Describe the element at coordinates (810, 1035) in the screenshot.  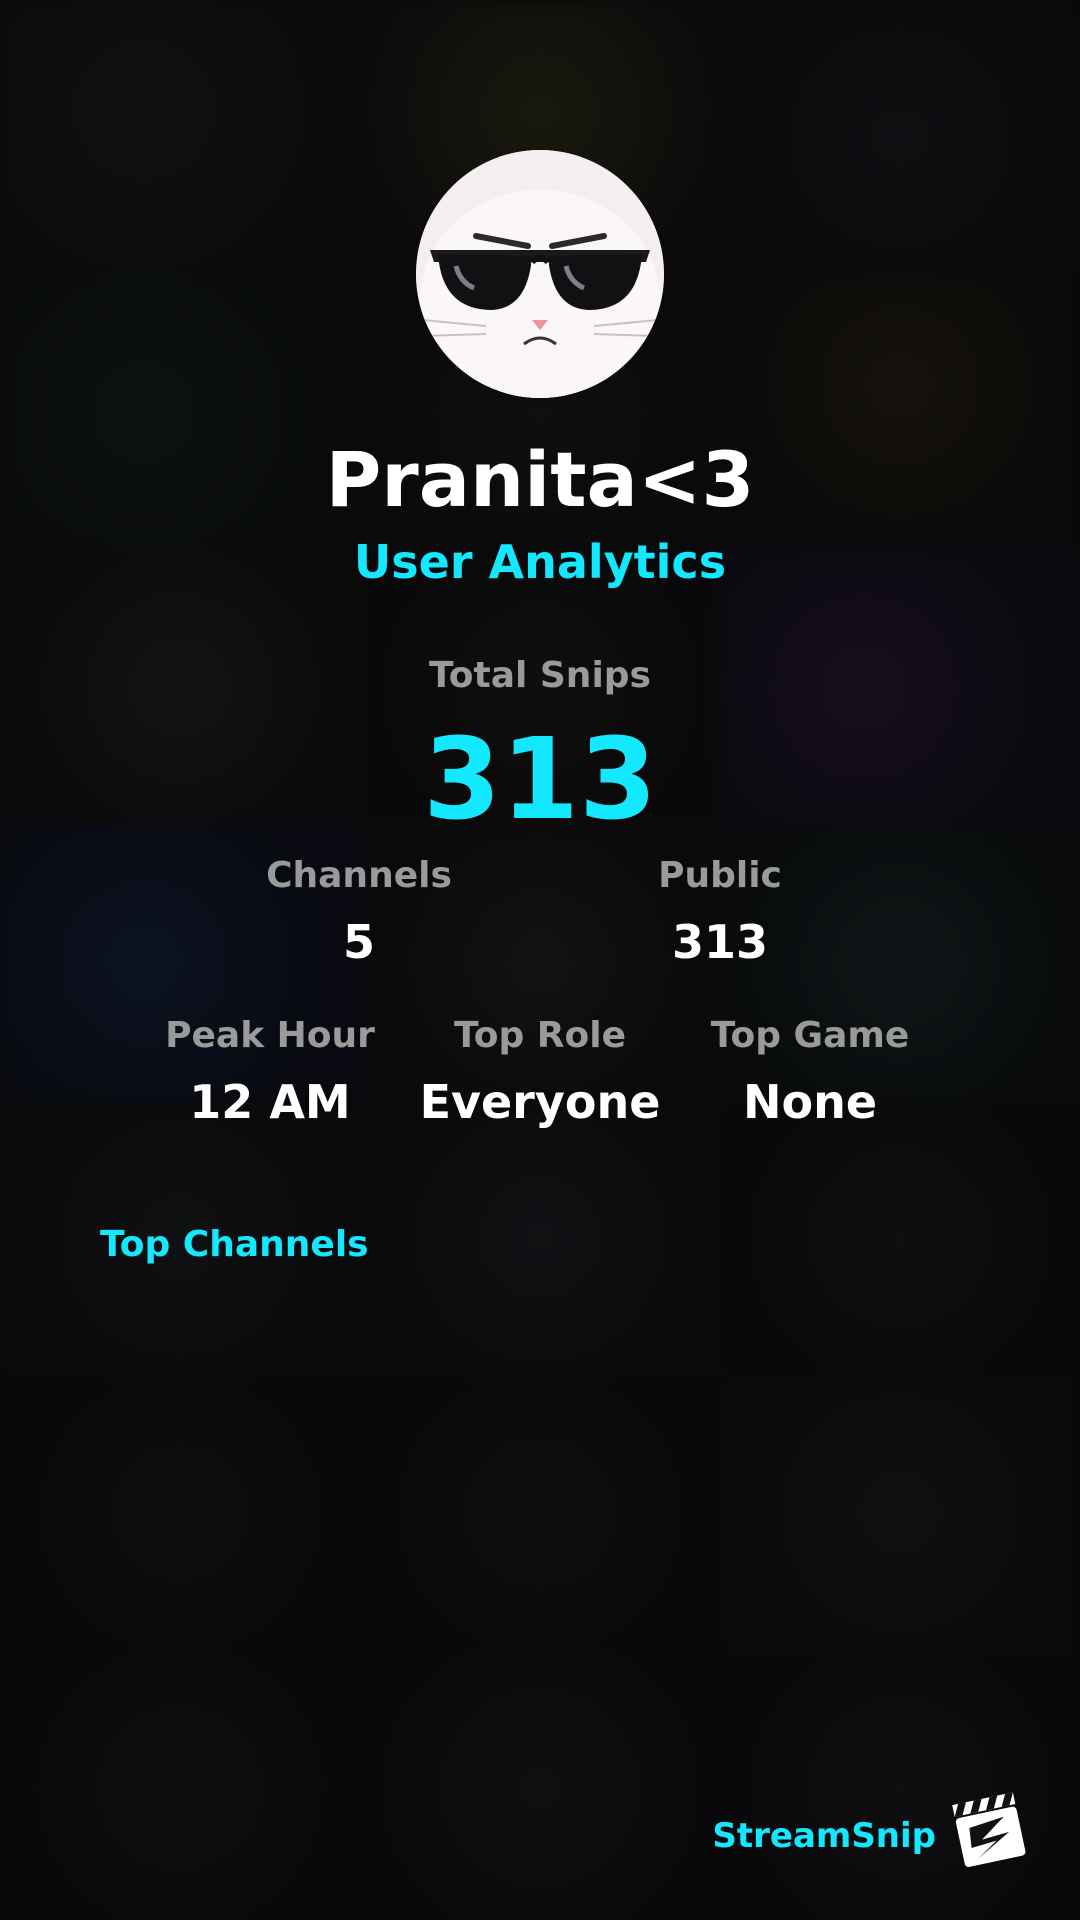
I see `top-game-label: Top Game` at that location.